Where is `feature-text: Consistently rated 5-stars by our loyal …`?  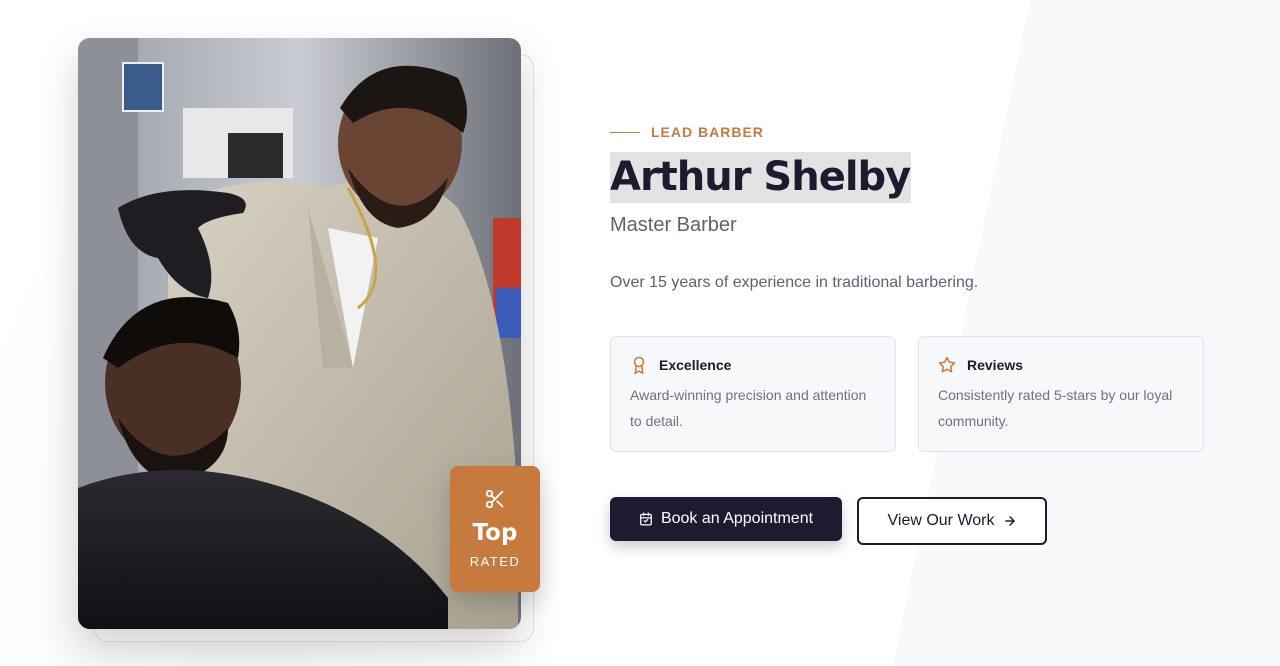 feature-text: Consistently rated 5-stars by our loyal … is located at coordinates (1055, 408).